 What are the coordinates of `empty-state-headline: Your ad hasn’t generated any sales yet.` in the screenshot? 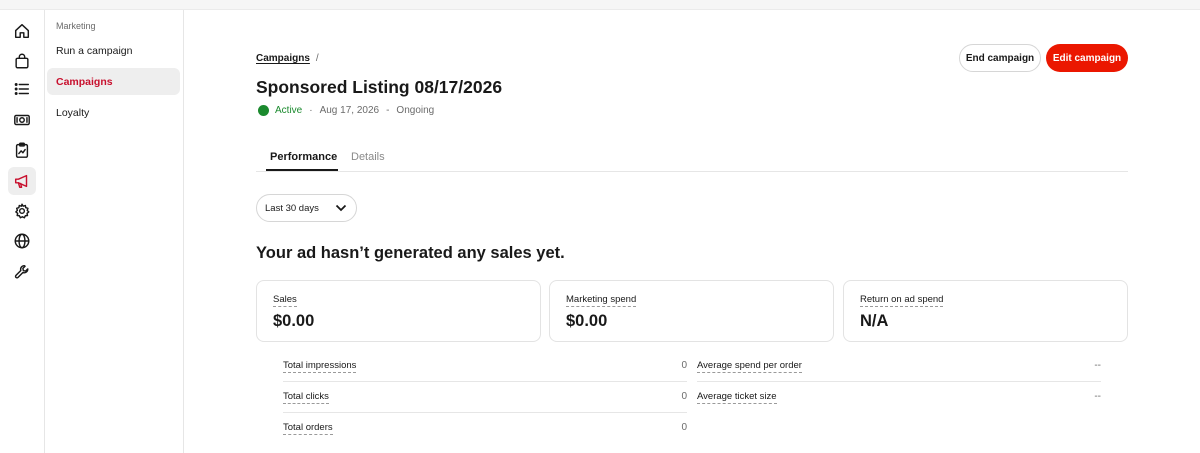 It's located at (410, 253).